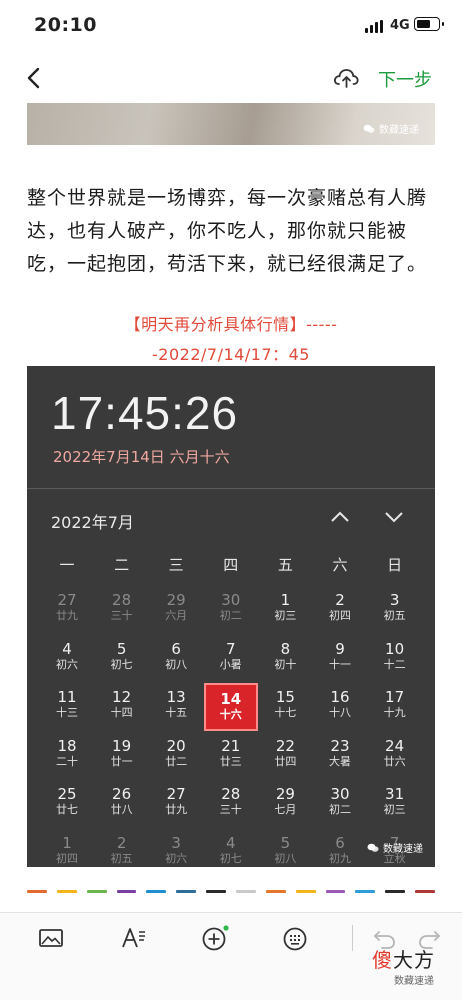 The image size is (462, 1000). I want to click on calendar-day: 13 十五, so click(176, 707).